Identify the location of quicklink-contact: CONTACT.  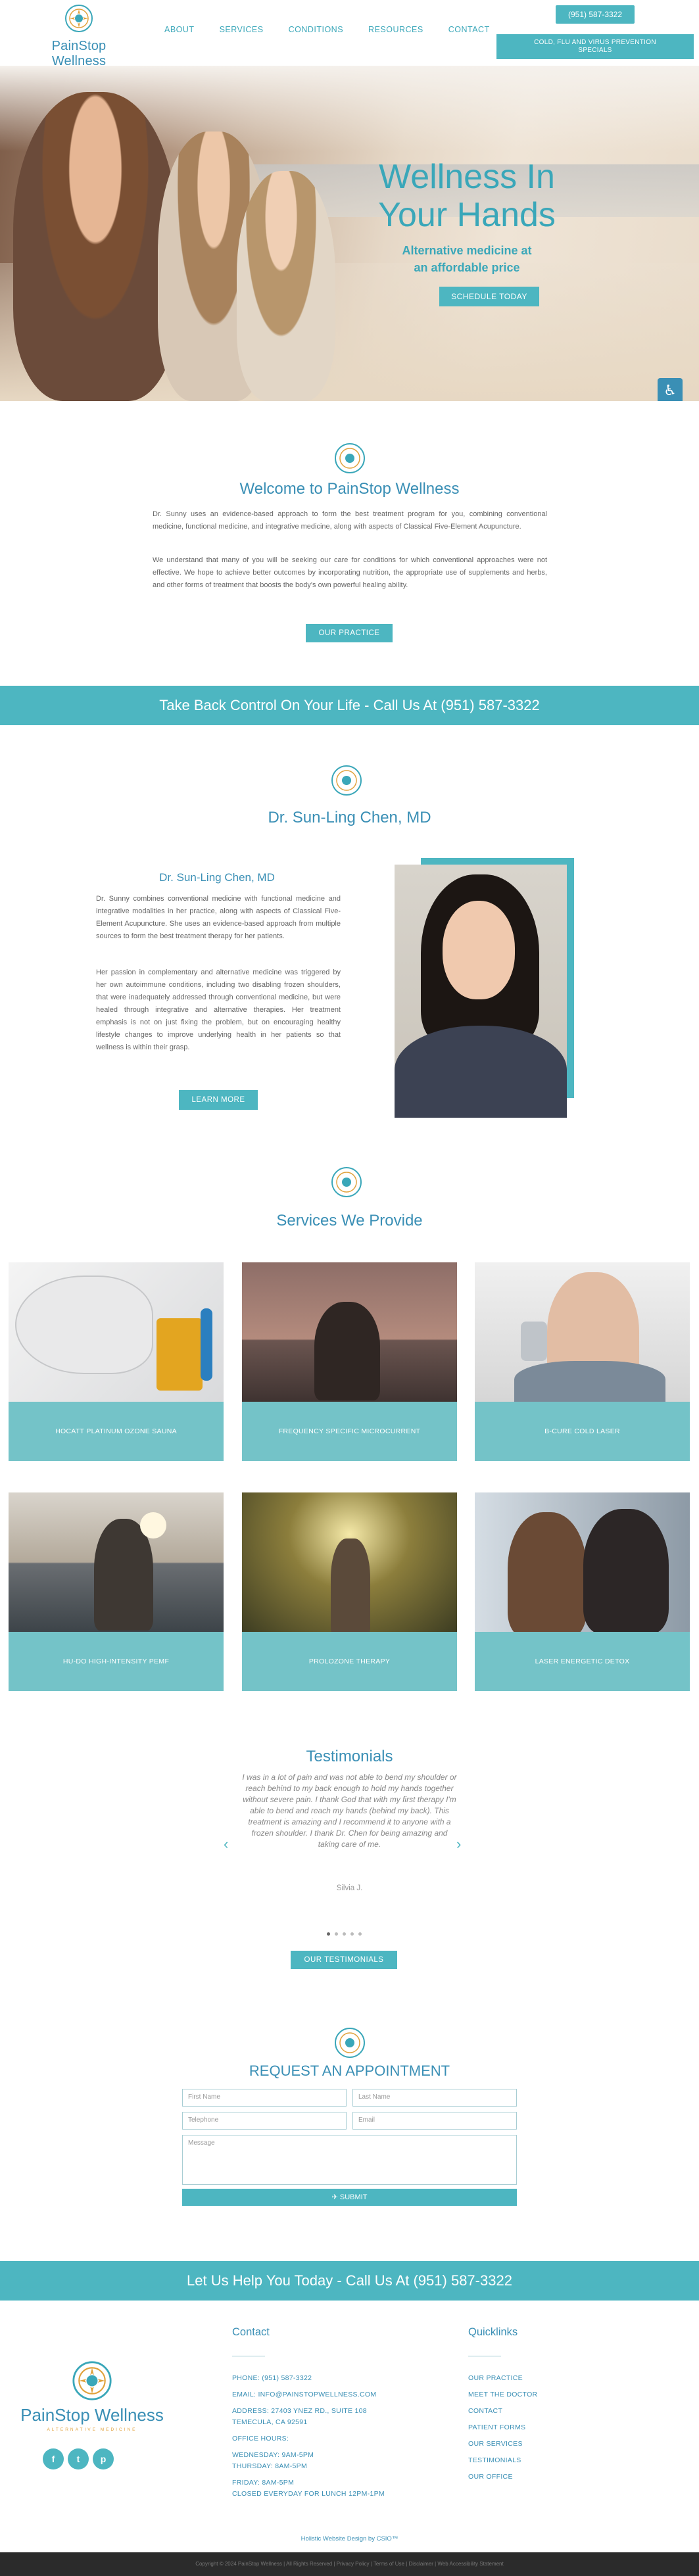
(485, 2411).